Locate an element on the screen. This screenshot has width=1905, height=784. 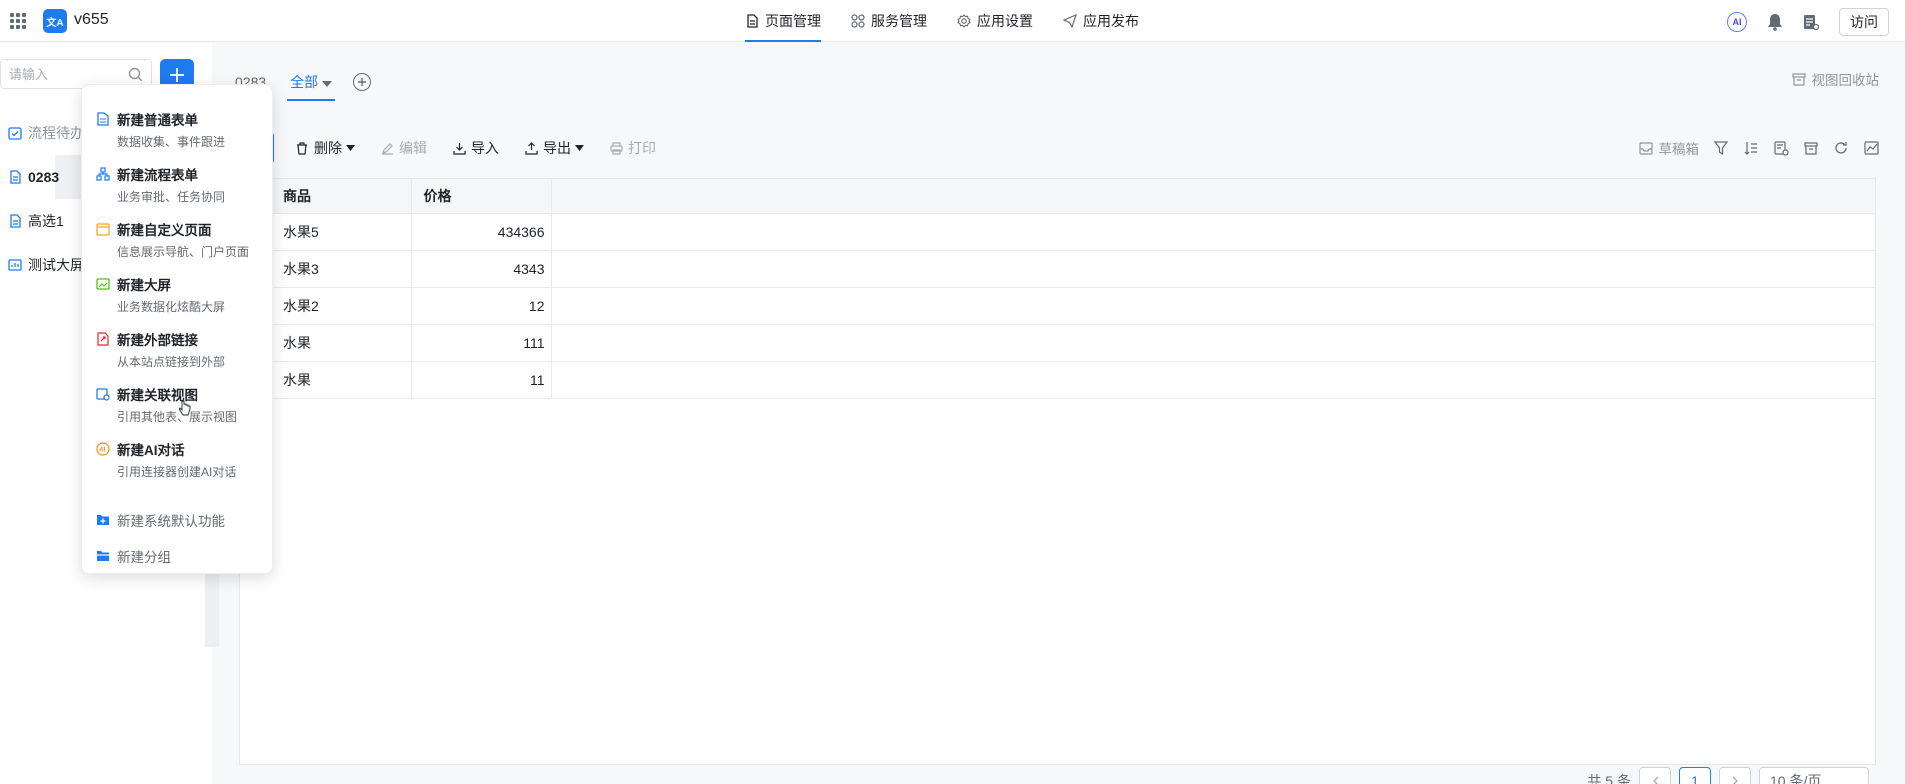
pagination: 共 5 条 1 10 条/页 is located at coordinates (1728, 775).